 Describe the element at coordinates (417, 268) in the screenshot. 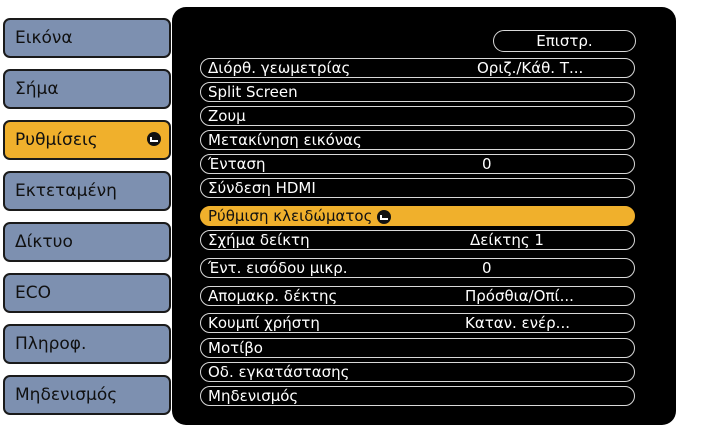

I see `menu-item-mic-input-level: Έντ. εισόδου μικρ. 0` at that location.